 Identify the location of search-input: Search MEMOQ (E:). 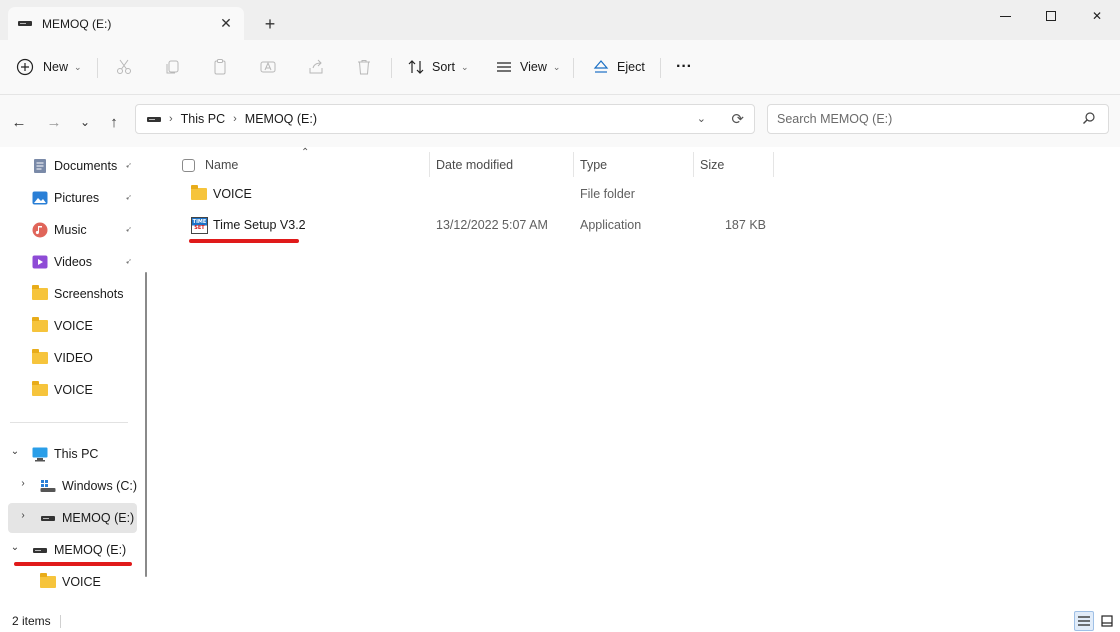
(938, 119).